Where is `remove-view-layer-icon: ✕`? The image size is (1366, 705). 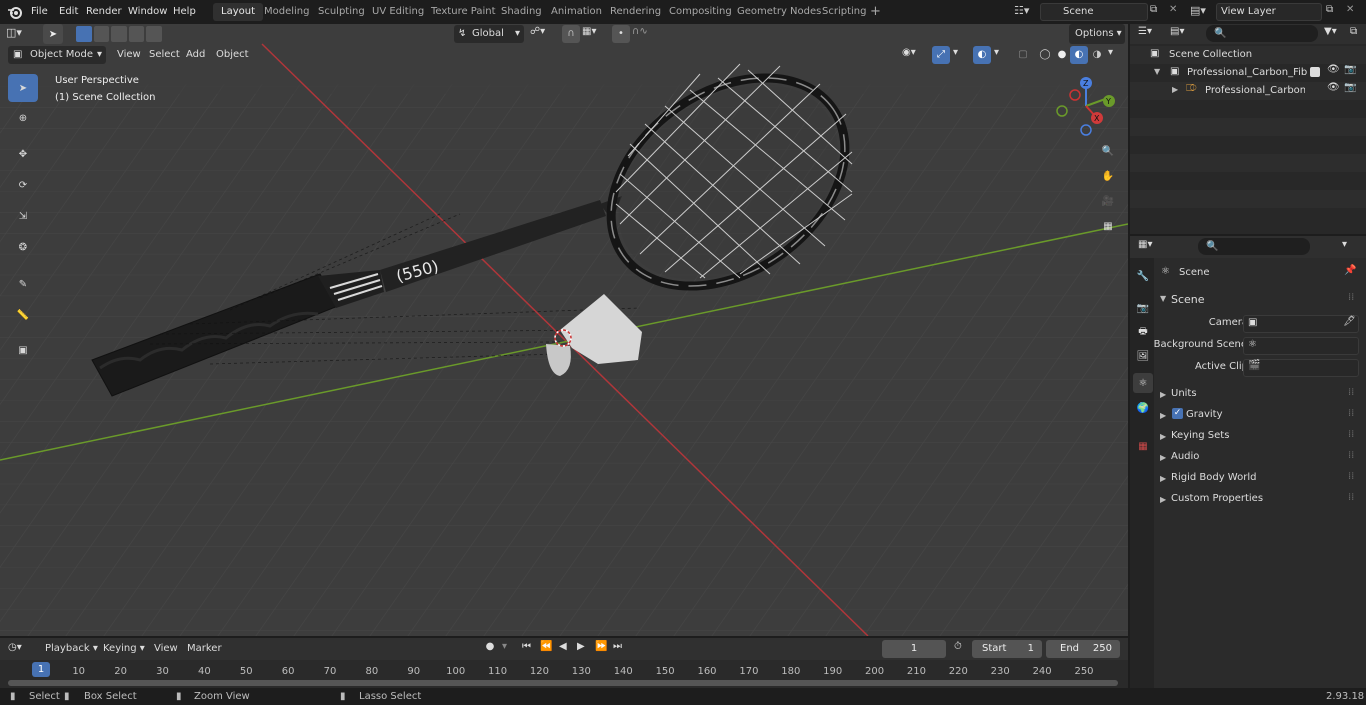 remove-view-layer-icon: ✕ is located at coordinates (1352, 12).